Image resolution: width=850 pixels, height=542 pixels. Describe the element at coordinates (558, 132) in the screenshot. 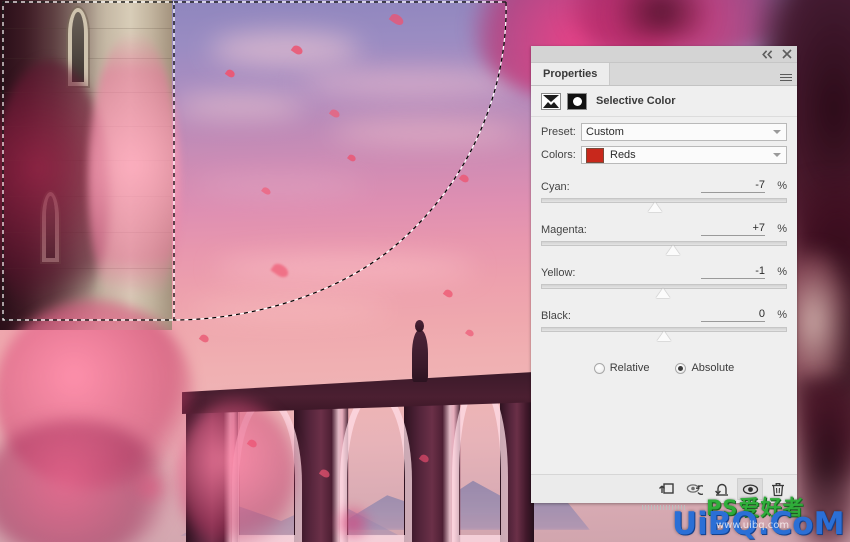

I see `preset-label: Preset:` at that location.